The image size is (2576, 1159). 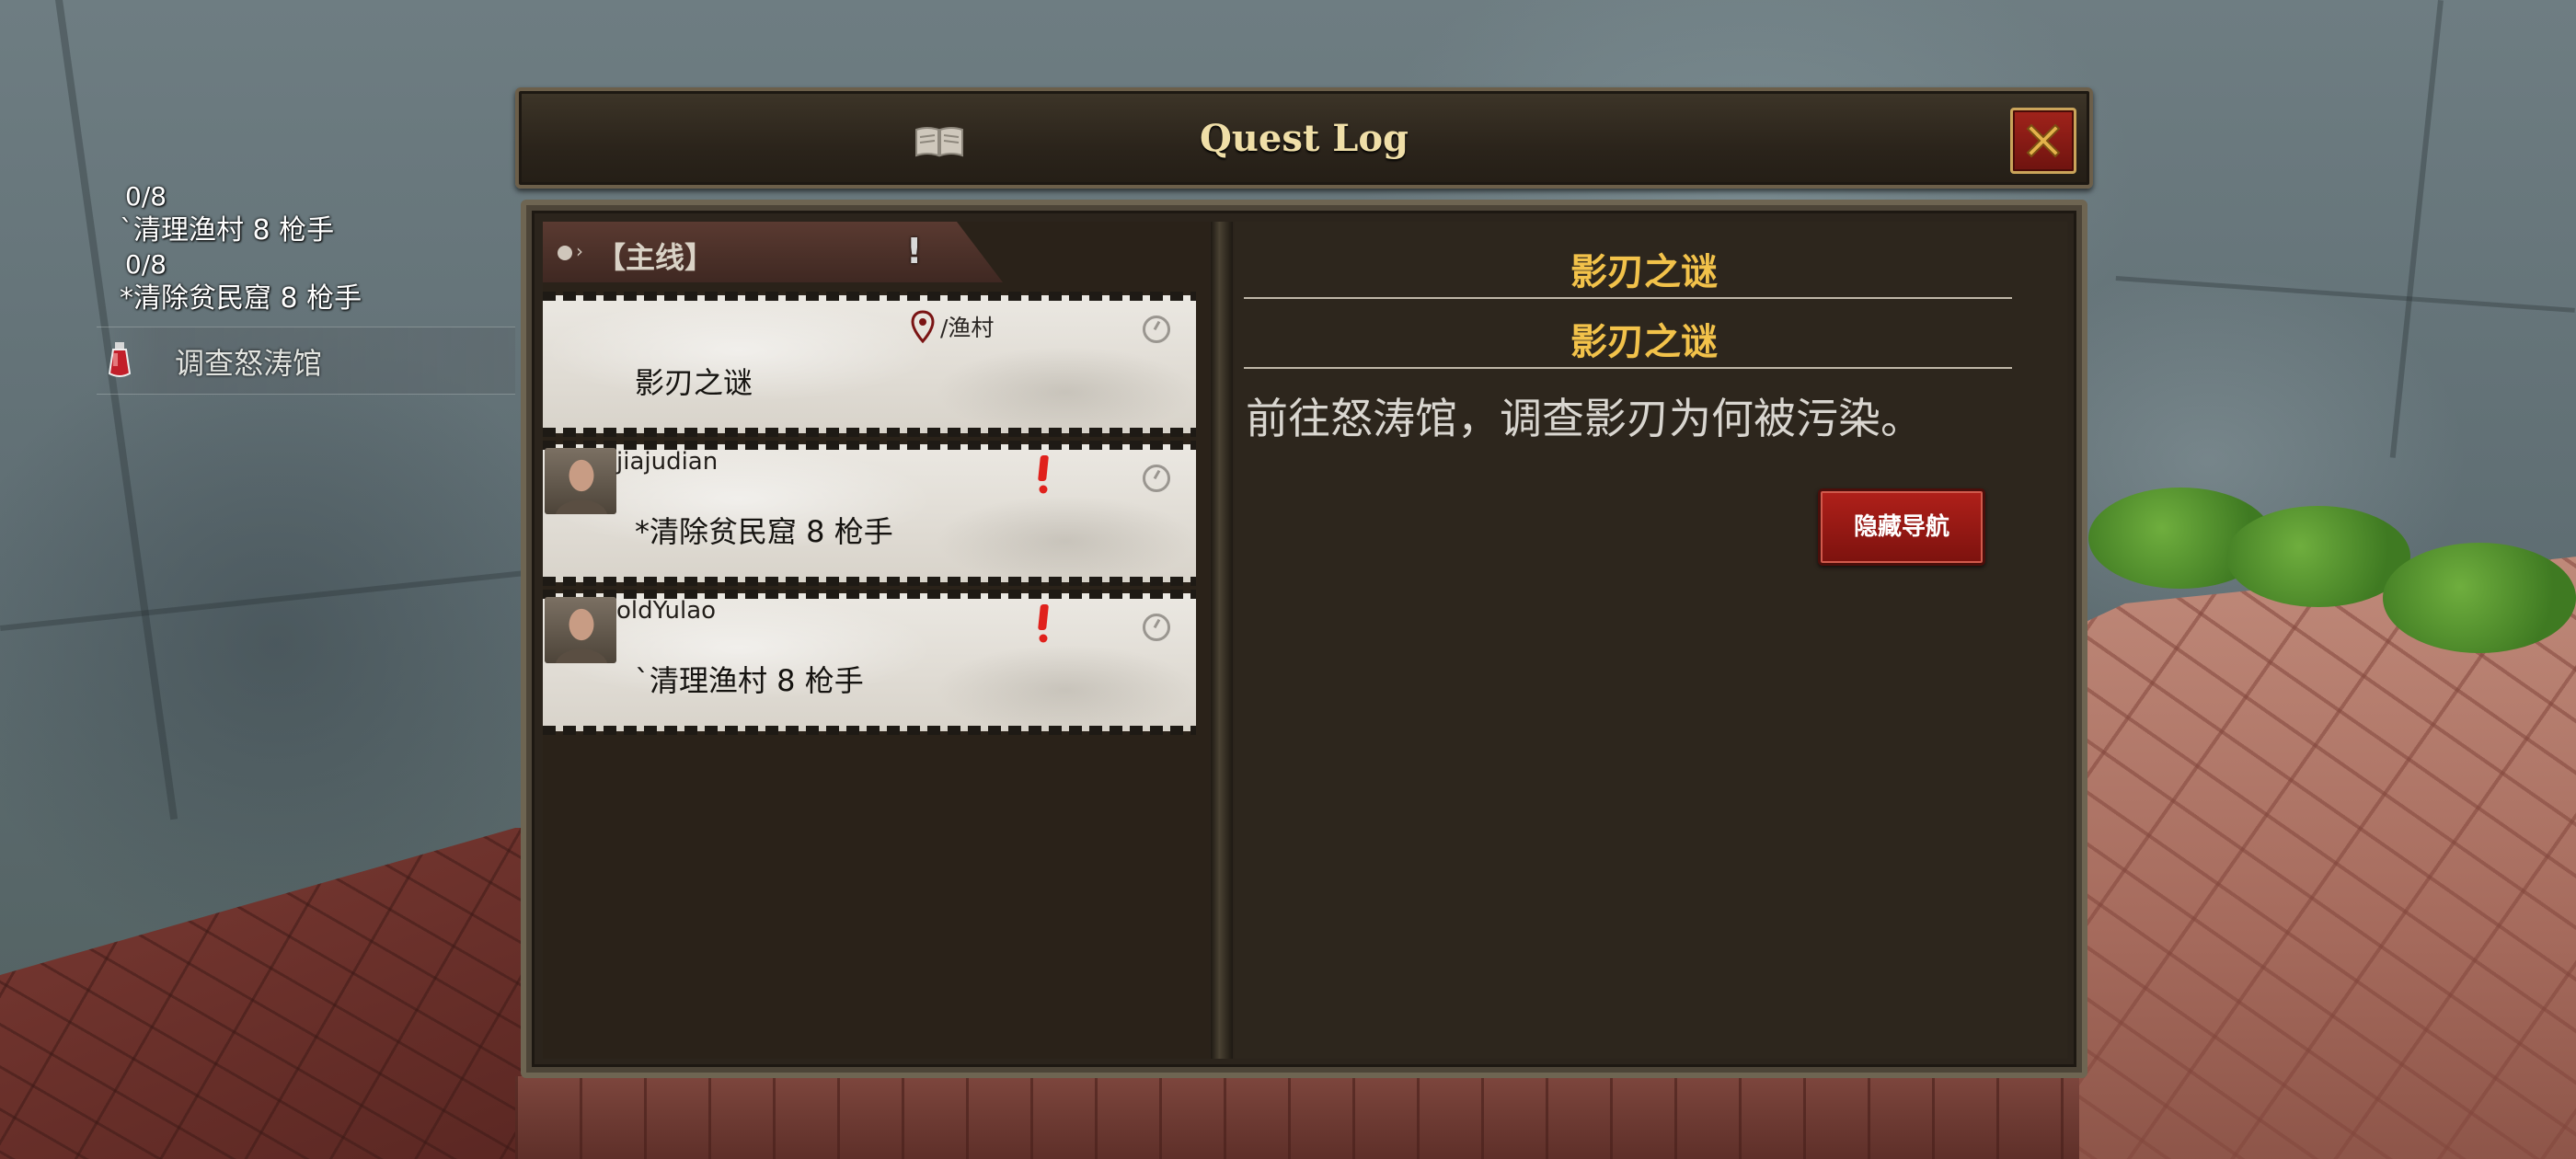 I want to click on hud-tracked-quest-label: 调查怒涛馆, so click(x=249, y=363).